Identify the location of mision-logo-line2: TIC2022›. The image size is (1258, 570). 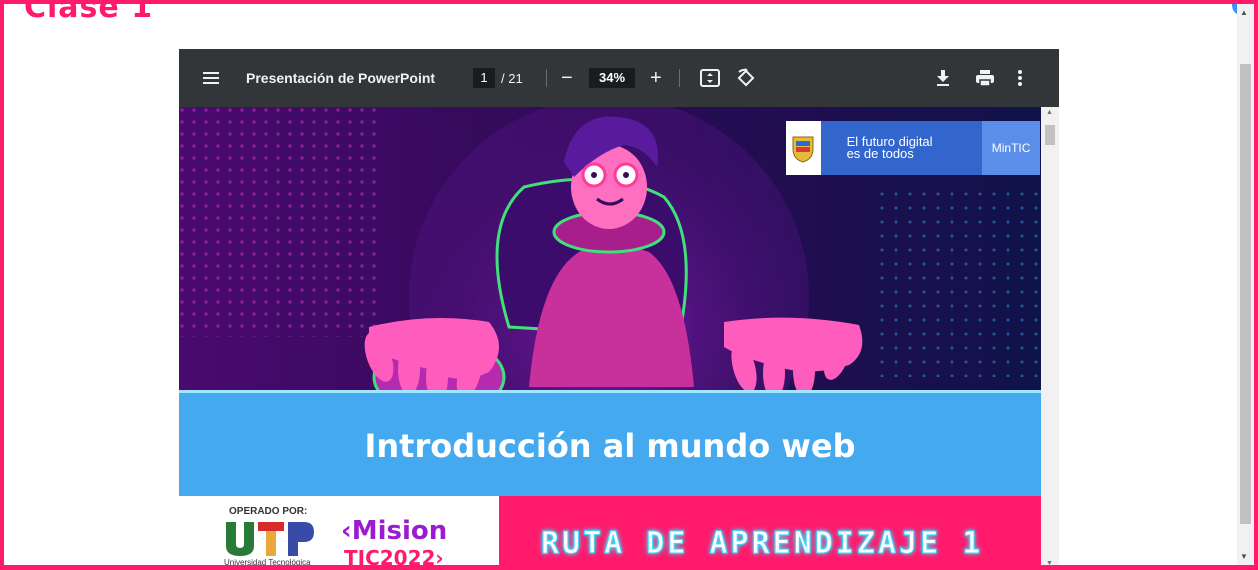
(394, 557).